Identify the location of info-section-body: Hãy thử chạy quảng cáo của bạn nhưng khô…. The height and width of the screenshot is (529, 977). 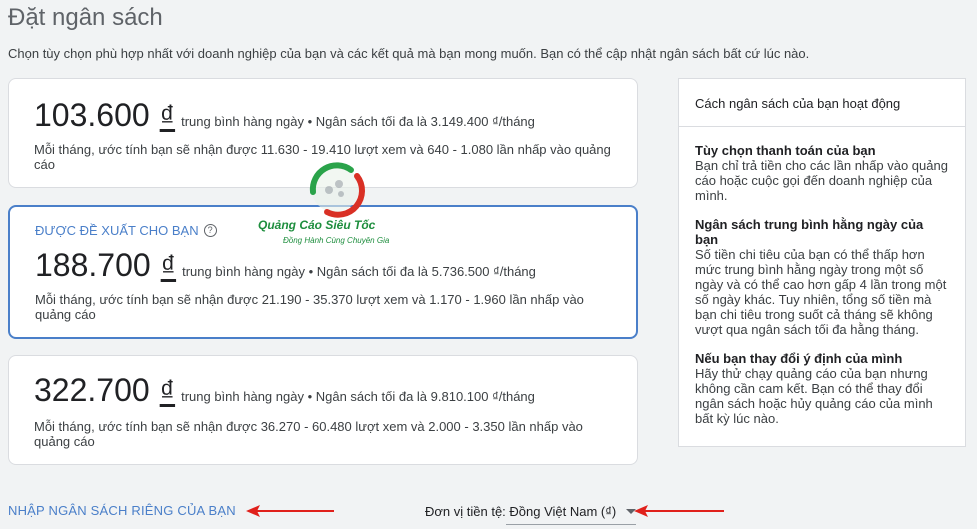
(814, 396).